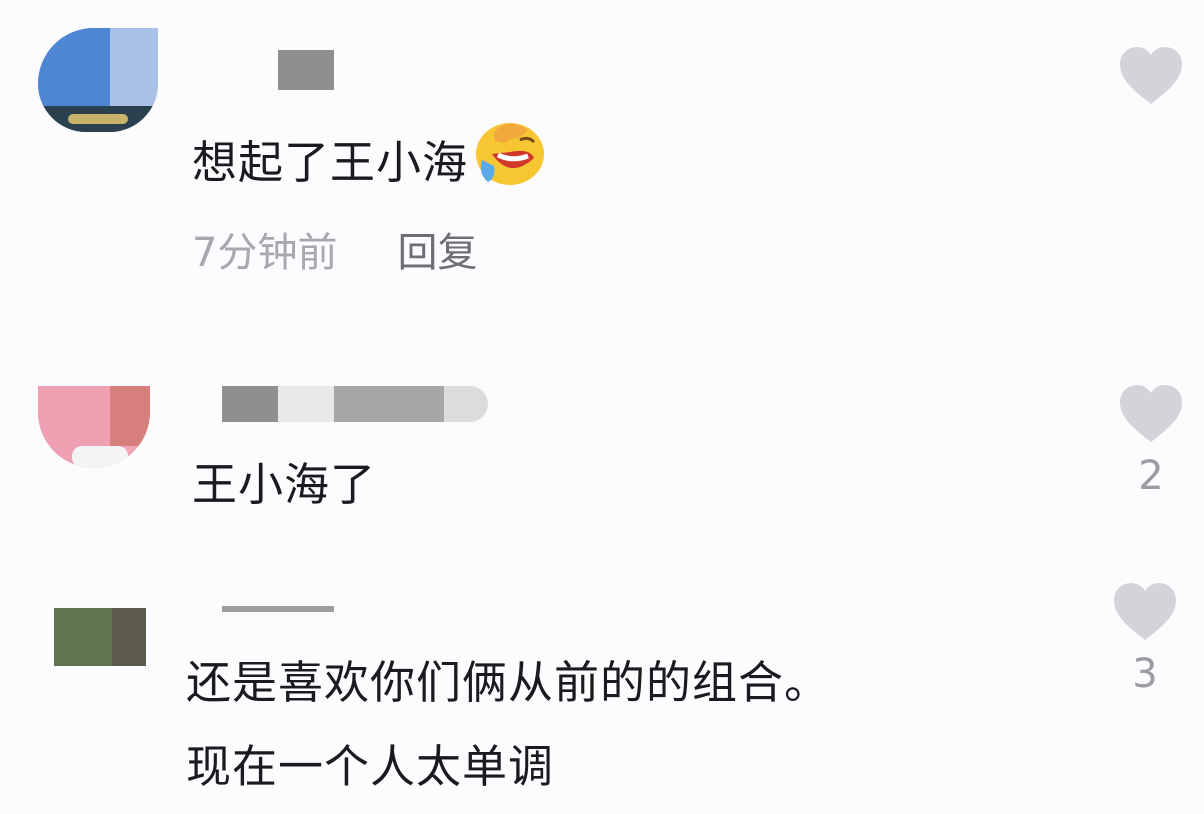 This screenshot has width=1204, height=814. What do you see at coordinates (100, 637) in the screenshot?
I see `avatar` at bounding box center [100, 637].